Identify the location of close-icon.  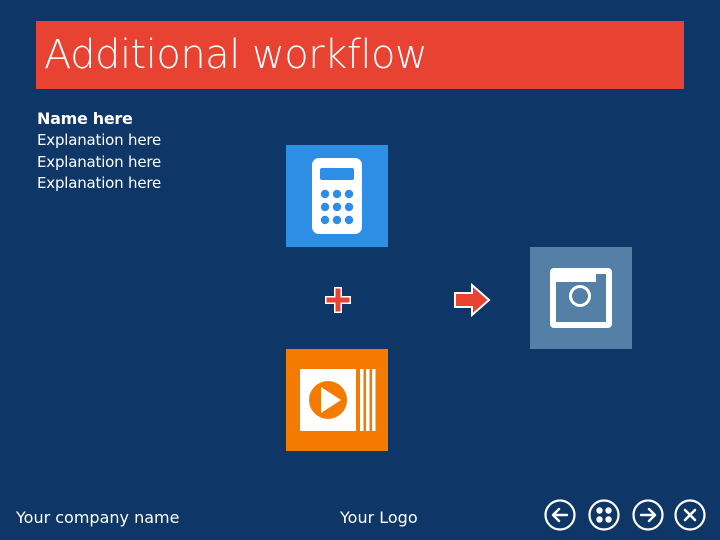
(690, 515).